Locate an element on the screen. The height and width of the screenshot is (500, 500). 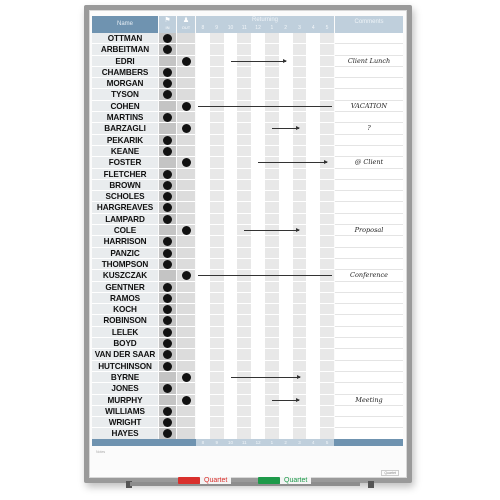
employee-name-strip: KUSZCZAK is located at coordinates (125, 276).